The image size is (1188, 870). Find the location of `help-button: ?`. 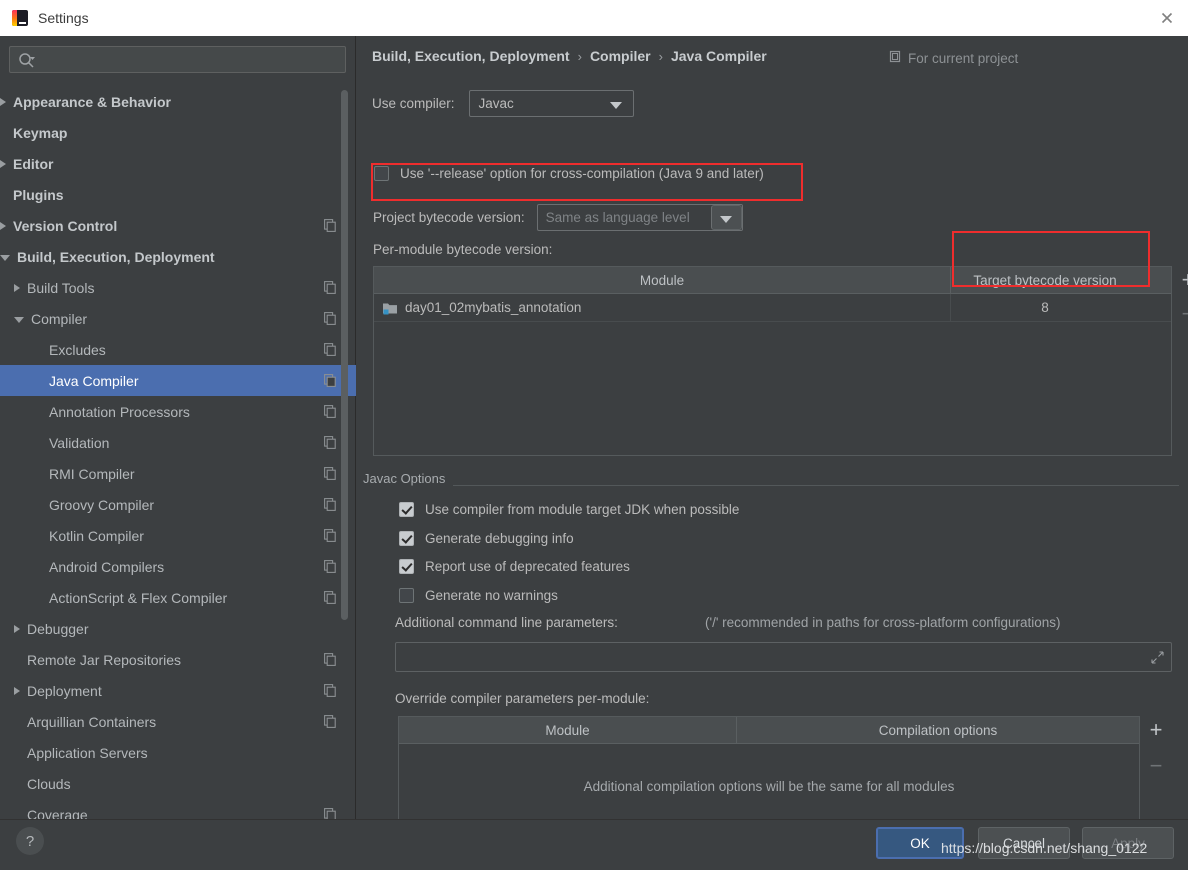

help-button: ? is located at coordinates (30, 841).